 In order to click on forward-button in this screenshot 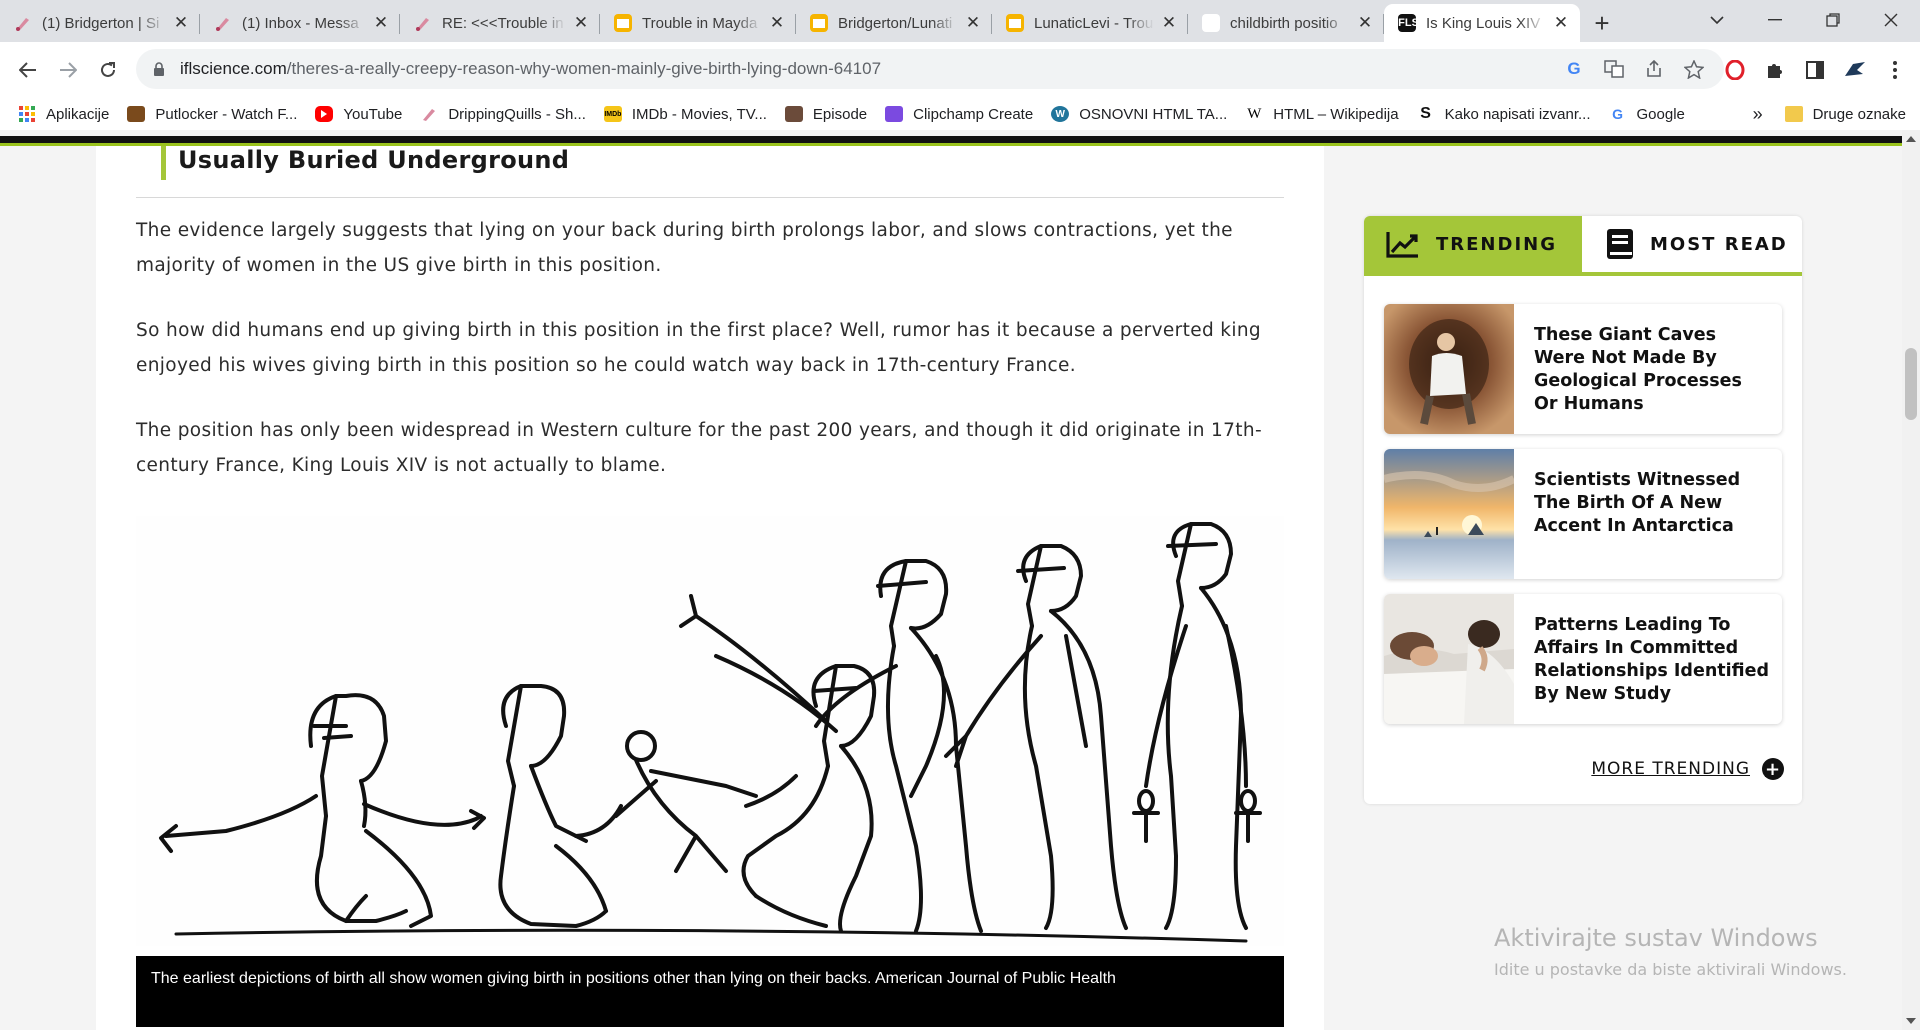, I will do `click(68, 70)`.